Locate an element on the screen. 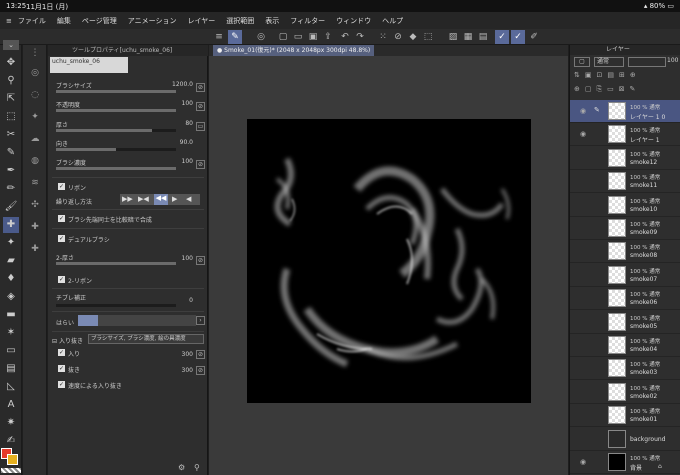 The width and height of the screenshot is (680, 475). flick-option-active is located at coordinates (88, 320).